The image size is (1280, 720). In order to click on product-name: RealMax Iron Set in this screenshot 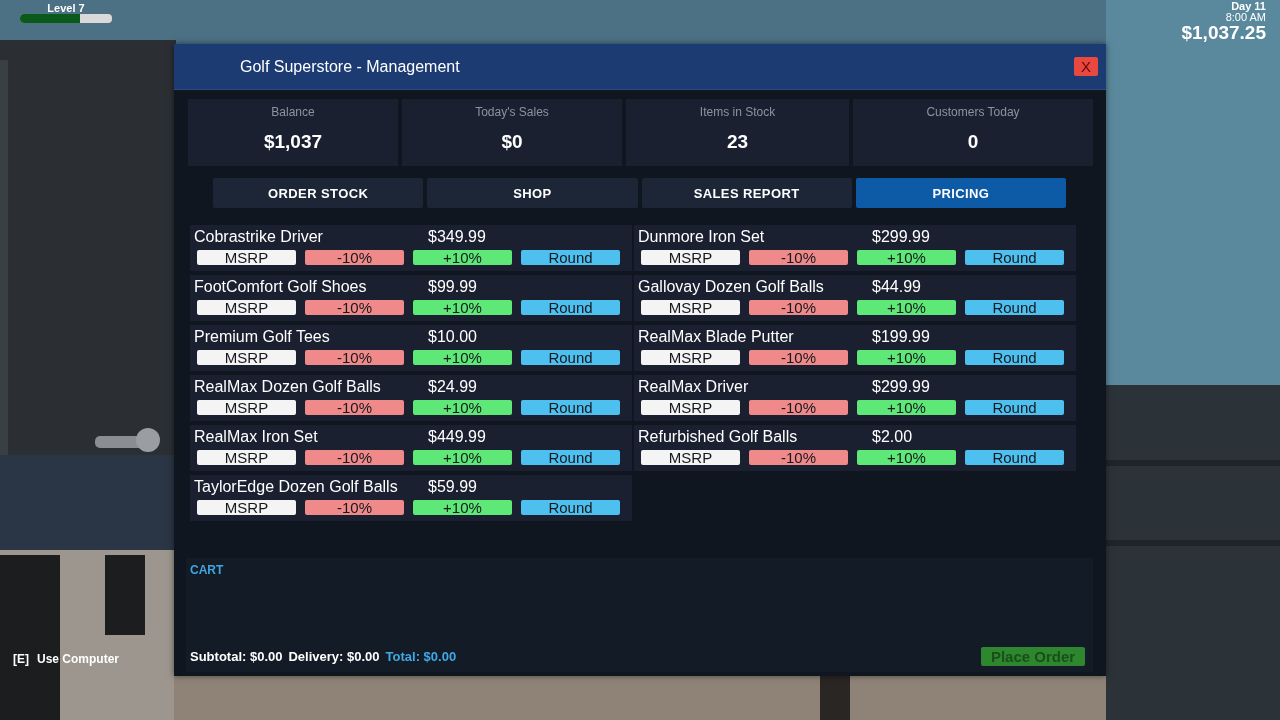, I will do `click(256, 436)`.